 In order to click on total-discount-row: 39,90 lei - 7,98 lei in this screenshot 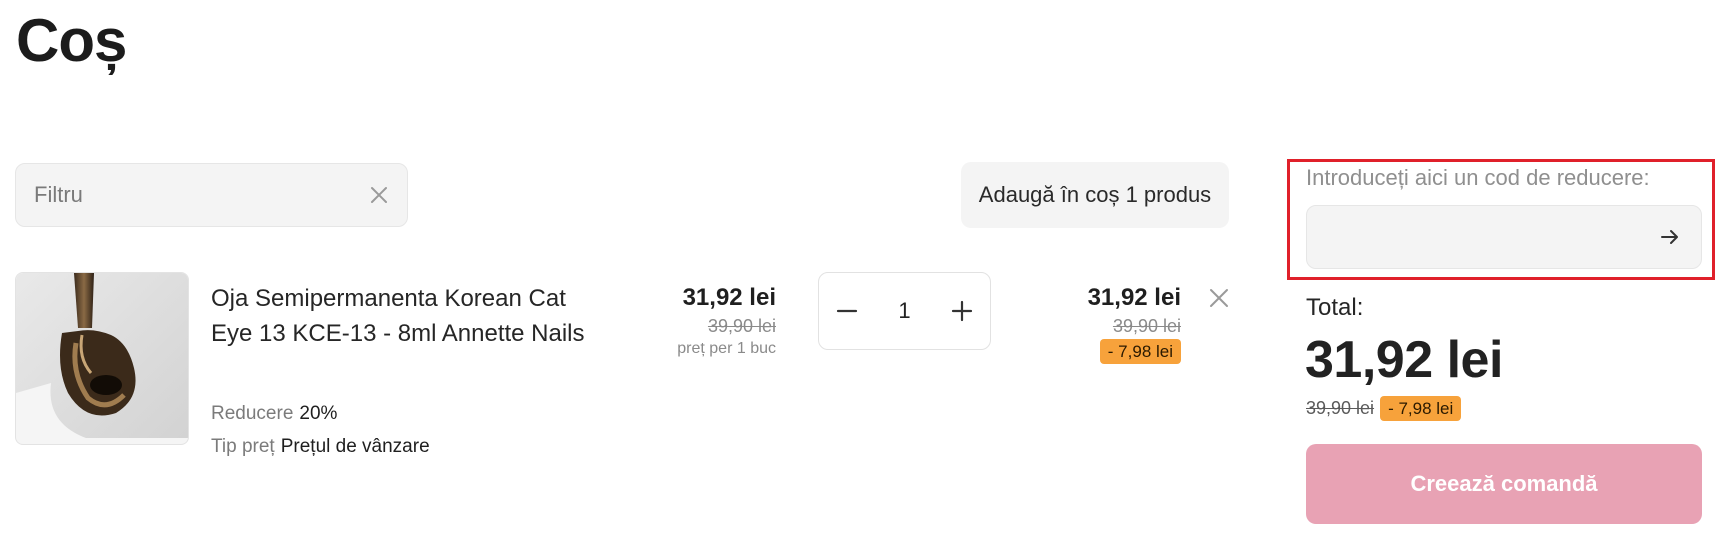, I will do `click(1384, 408)`.